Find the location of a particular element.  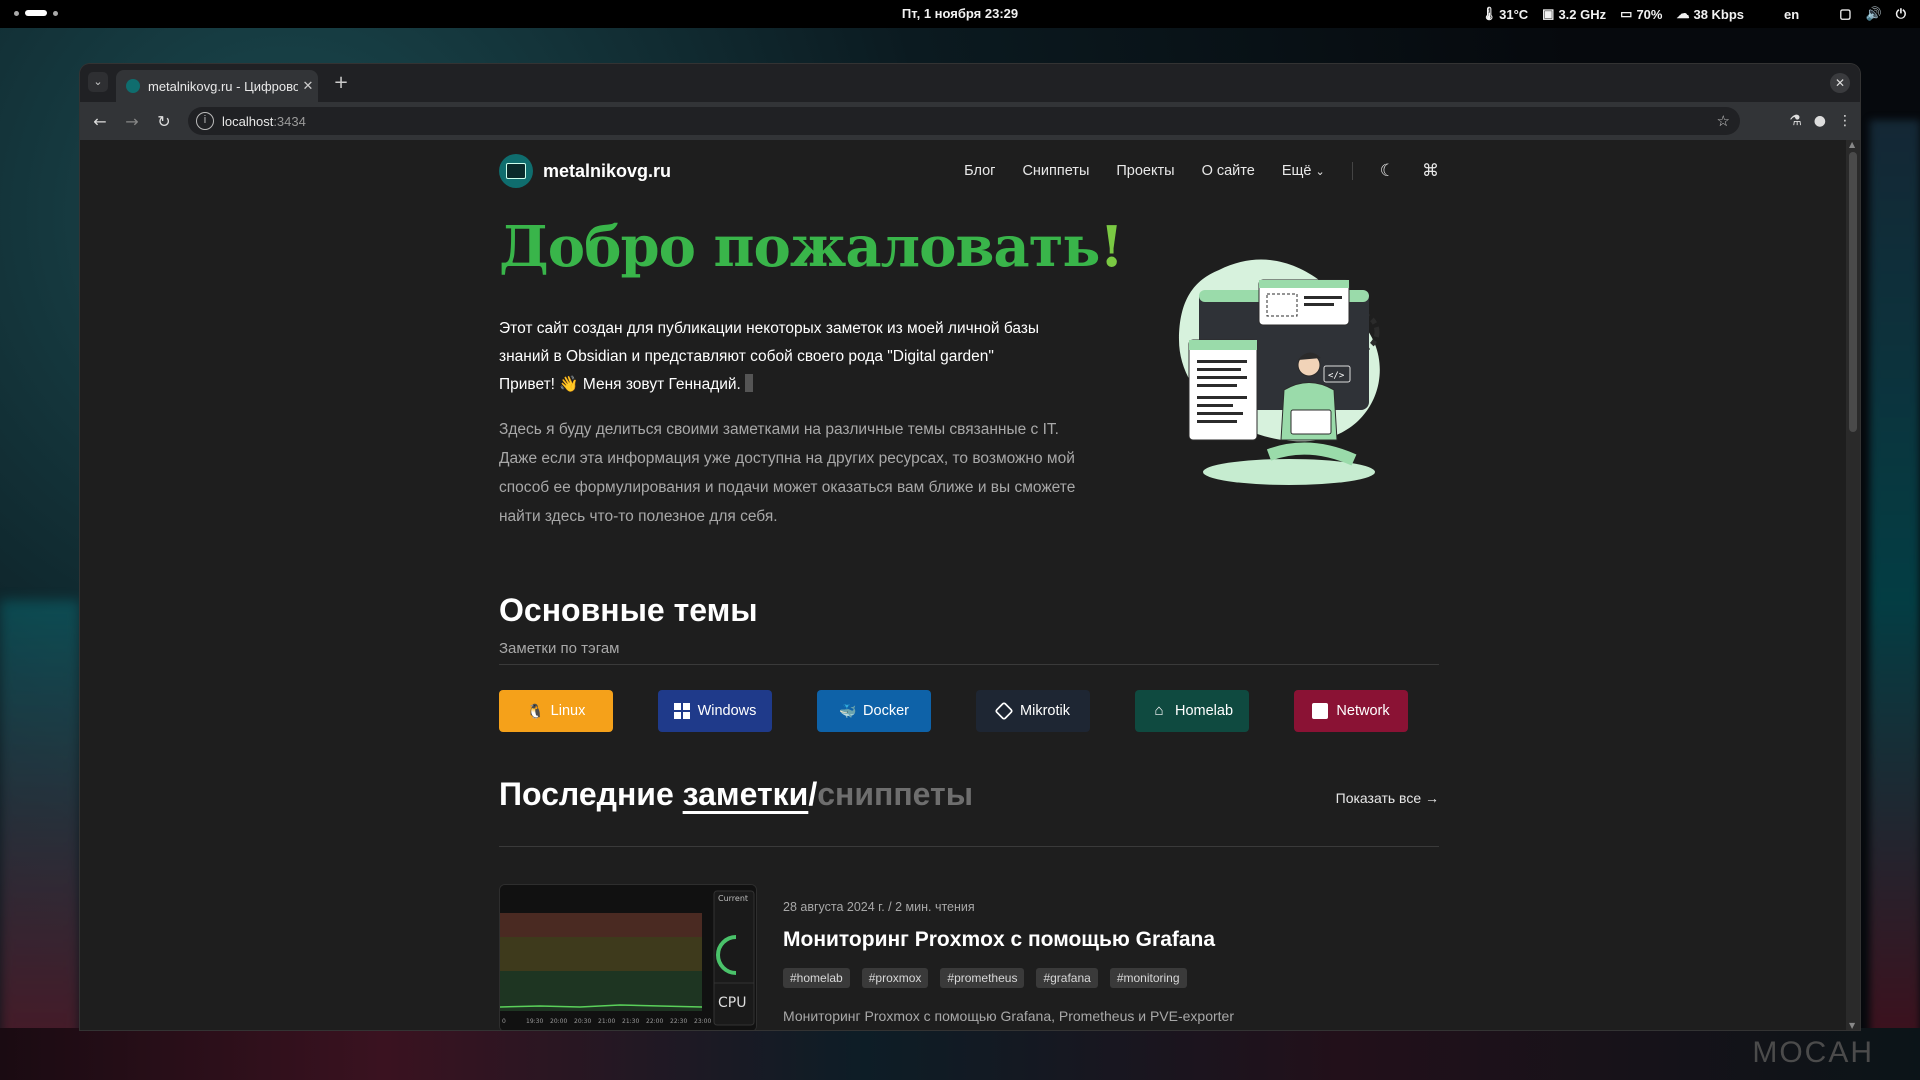

chevron-down-icon: ⌄ is located at coordinates (1320, 172).